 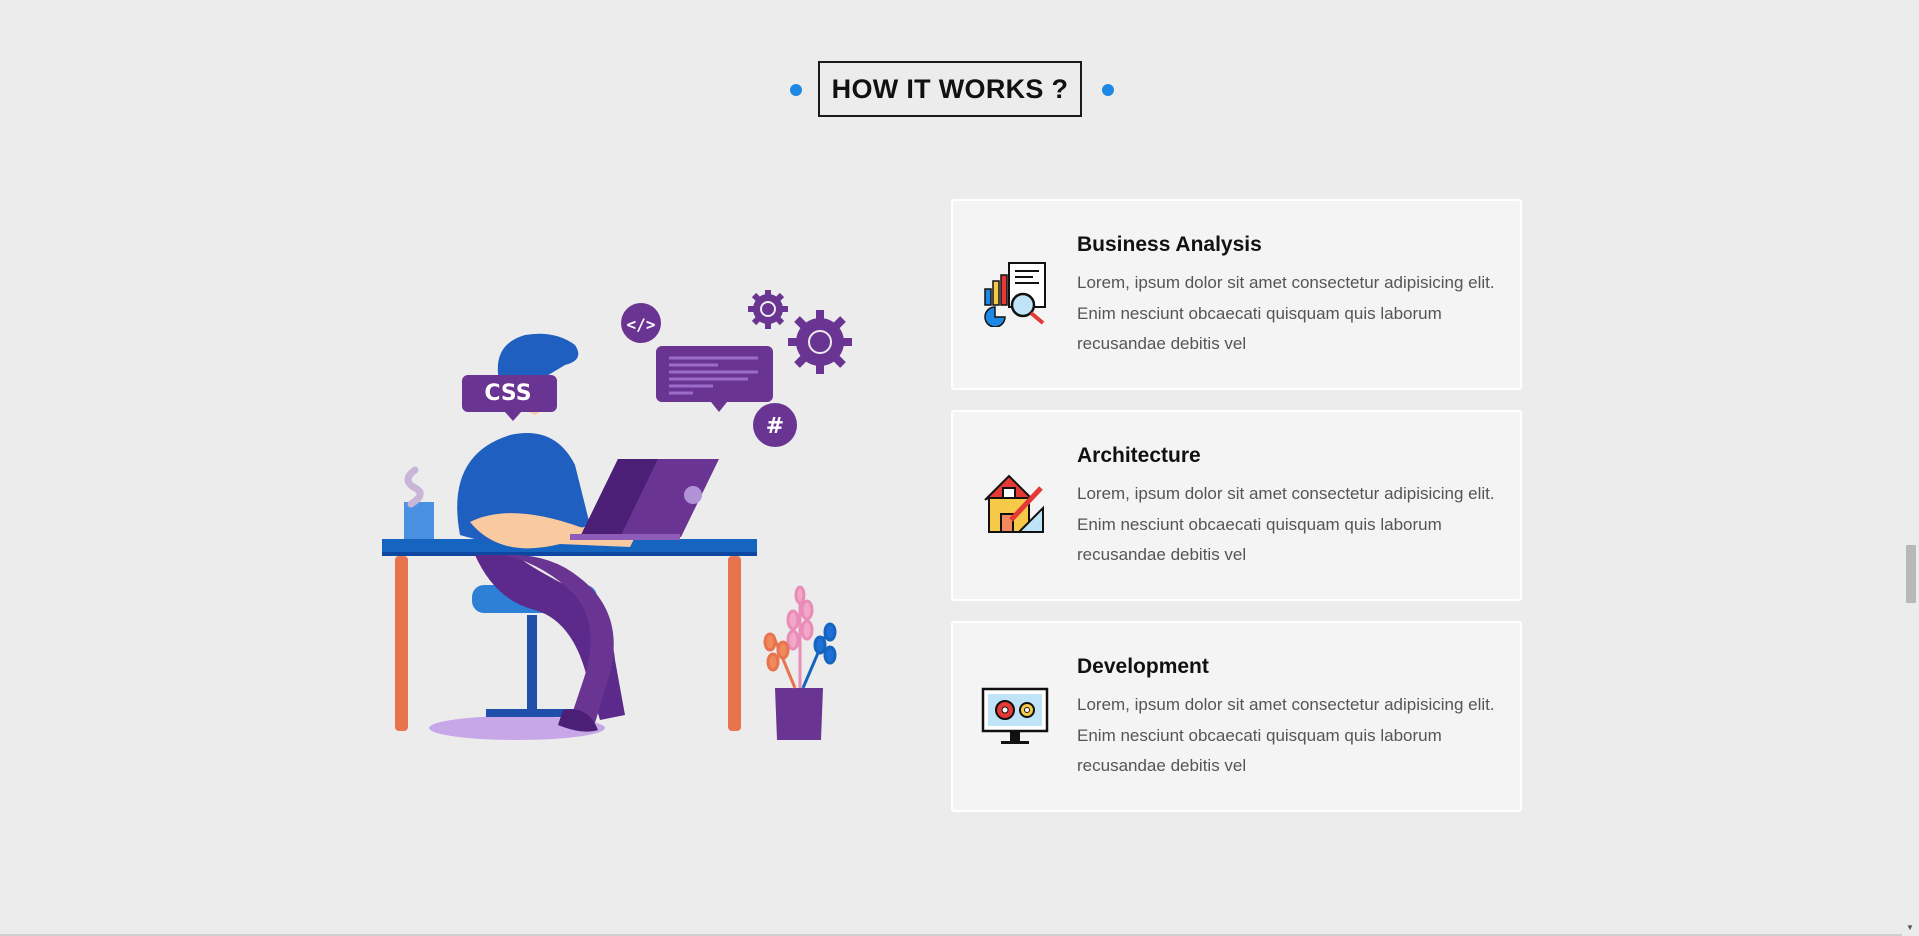 I want to click on heading-dot-right, so click(x=1108, y=90).